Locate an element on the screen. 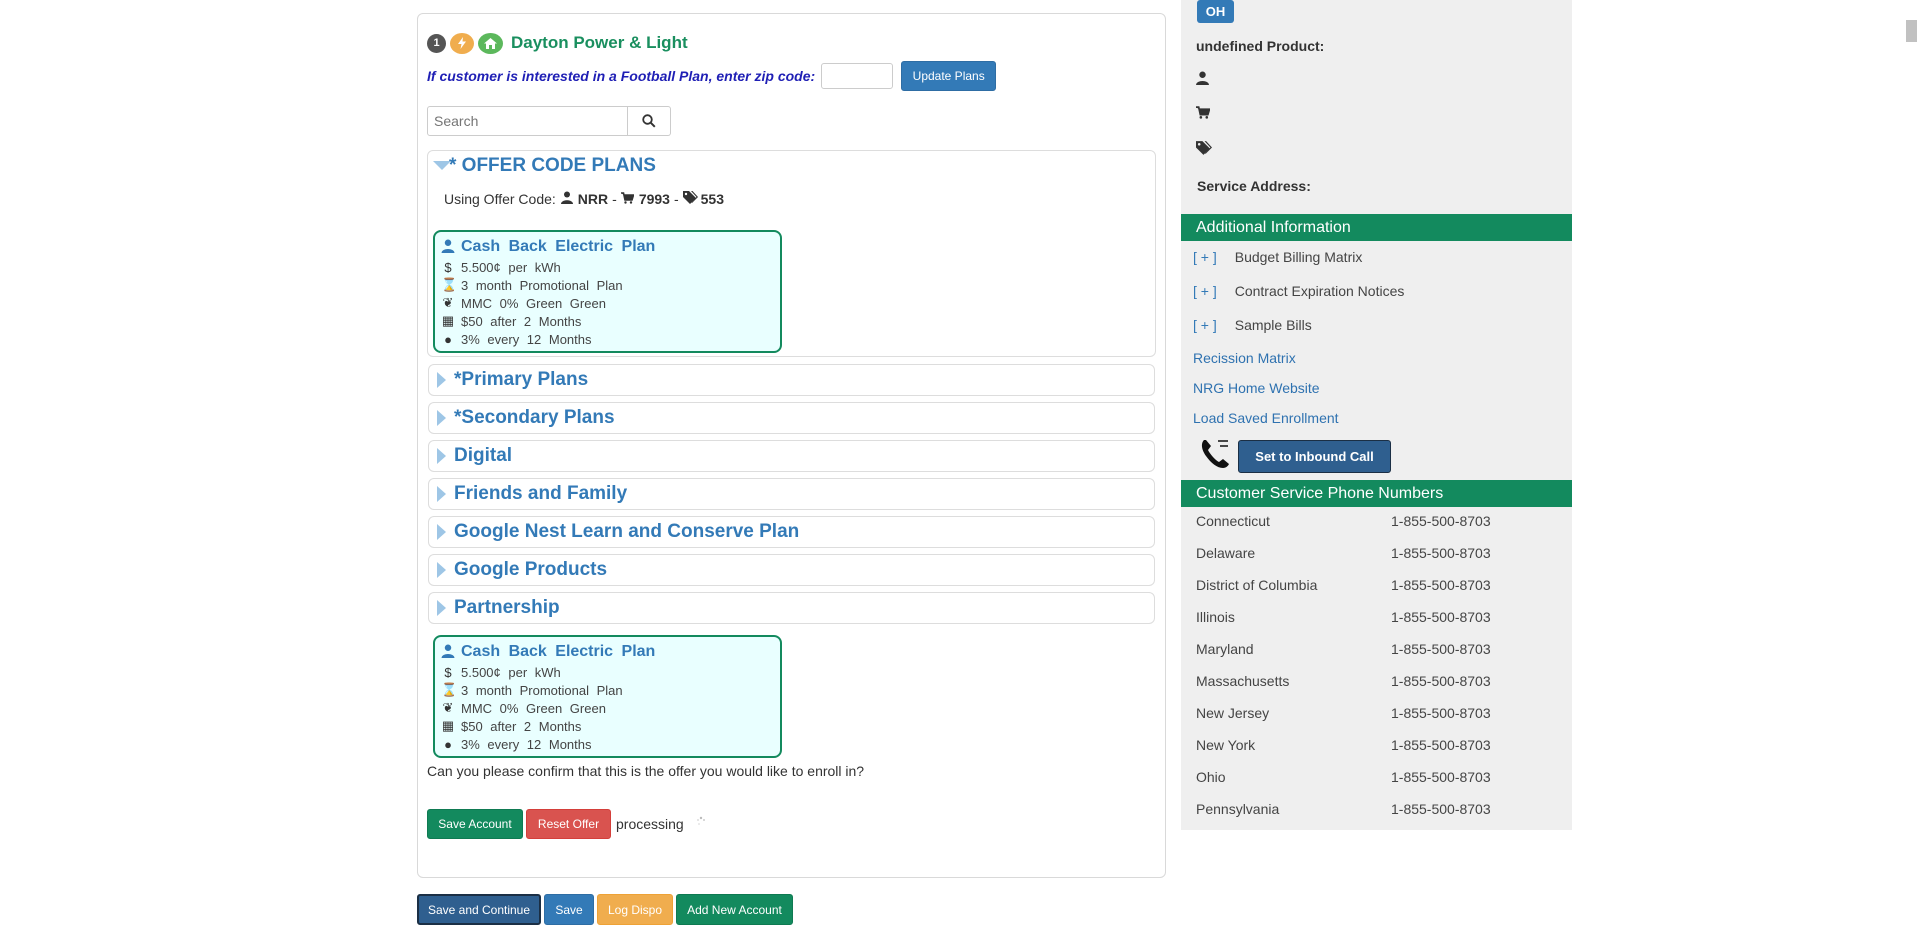 This screenshot has width=1920, height=925. nrg-home-website-link: NRG Home Website is located at coordinates (1256, 388).